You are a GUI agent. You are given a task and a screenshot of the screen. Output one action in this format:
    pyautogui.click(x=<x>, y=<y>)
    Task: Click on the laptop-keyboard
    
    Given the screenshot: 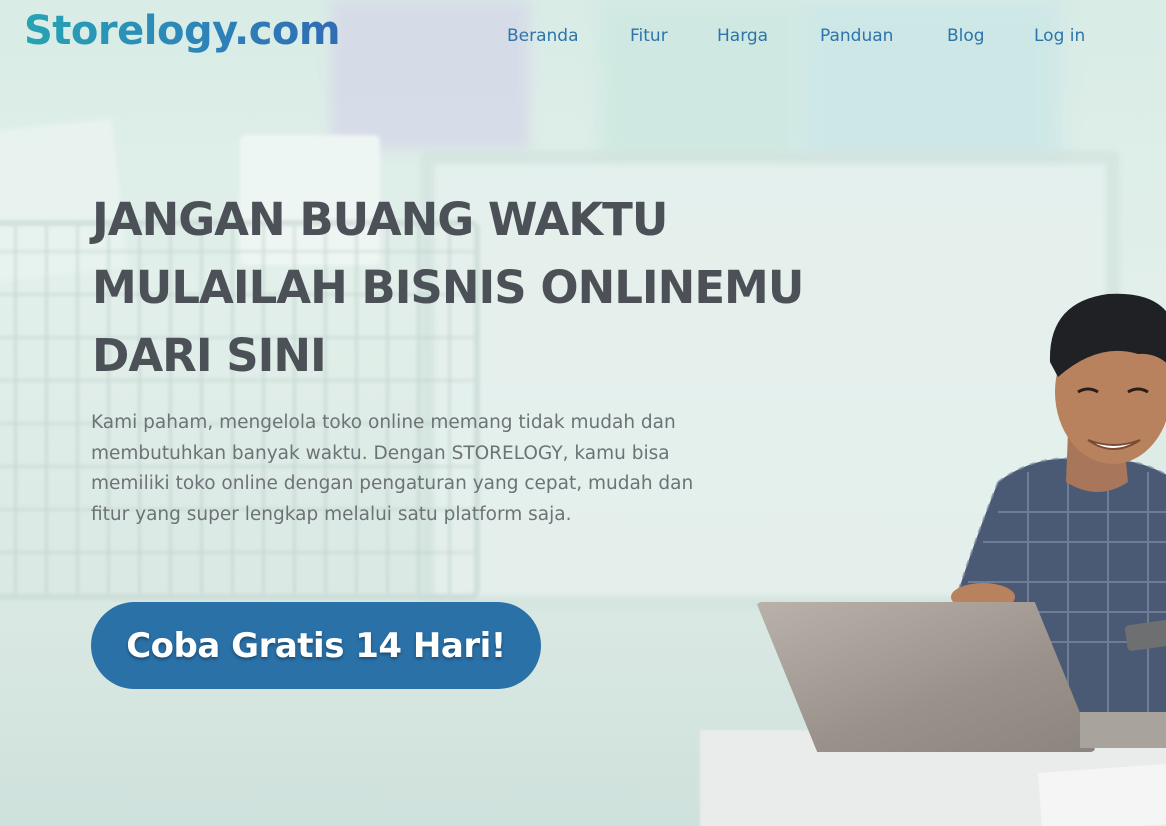 What is the action you would take?
    pyautogui.click(x=1123, y=730)
    